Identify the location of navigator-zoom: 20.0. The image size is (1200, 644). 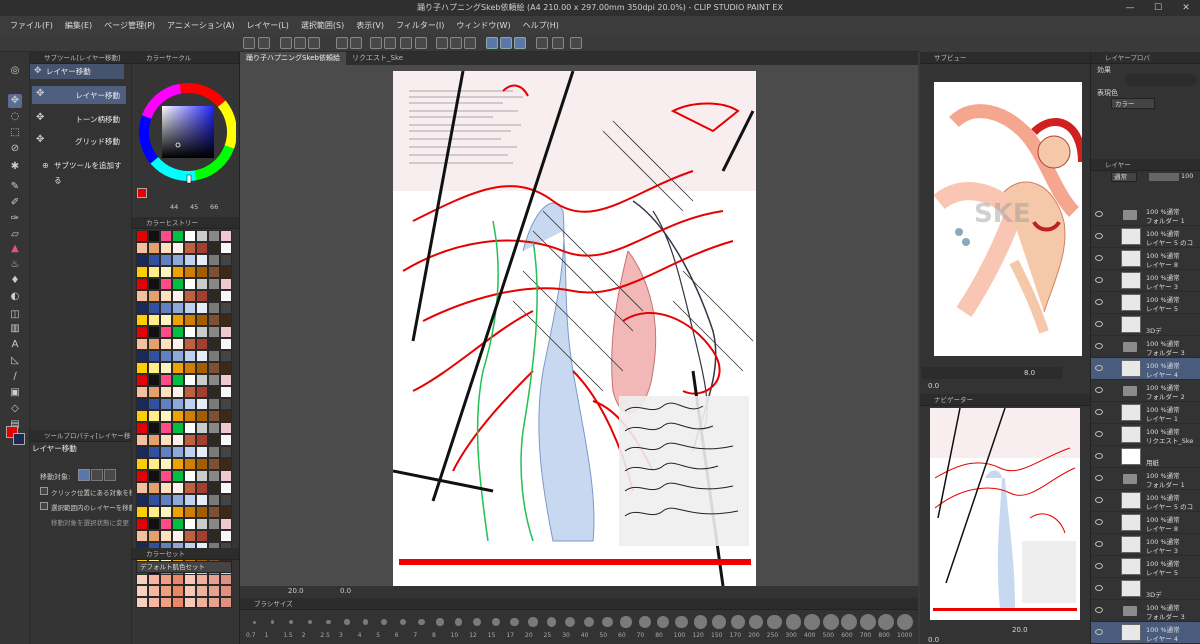
(1020, 630).